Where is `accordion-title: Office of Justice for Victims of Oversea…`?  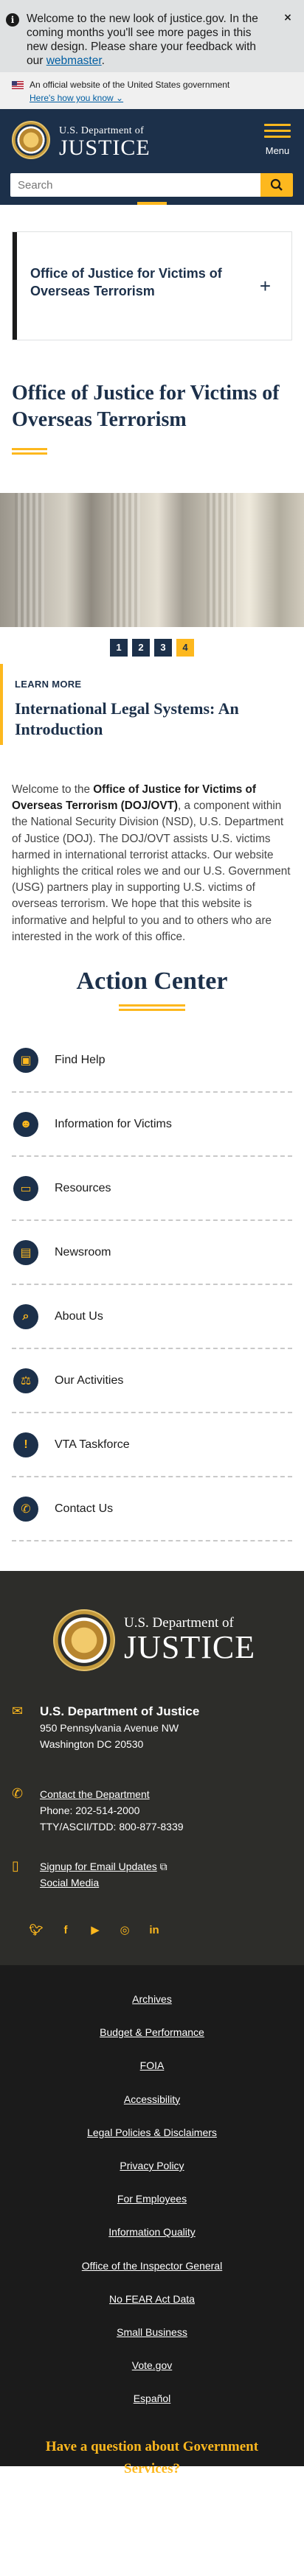
accordion-title: Office of Justice for Victims of Oversea… is located at coordinates (126, 282).